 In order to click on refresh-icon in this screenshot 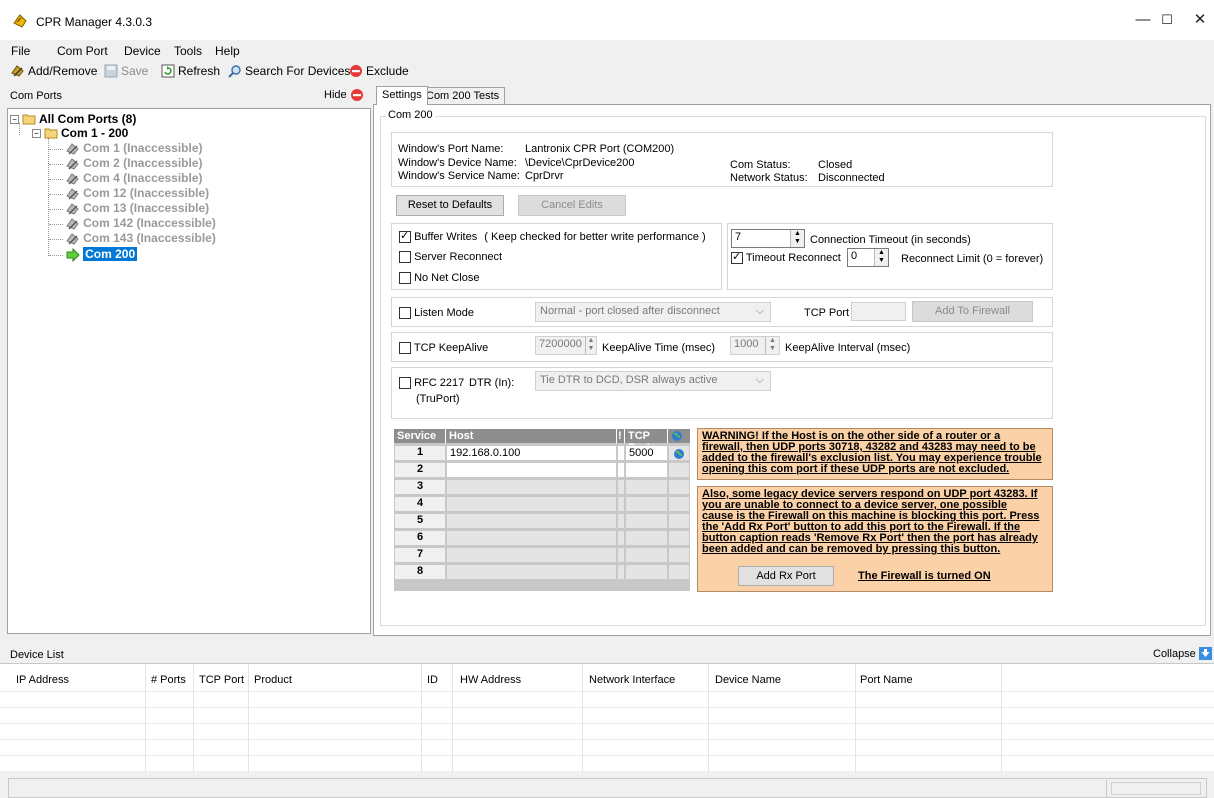, I will do `click(168, 71)`.